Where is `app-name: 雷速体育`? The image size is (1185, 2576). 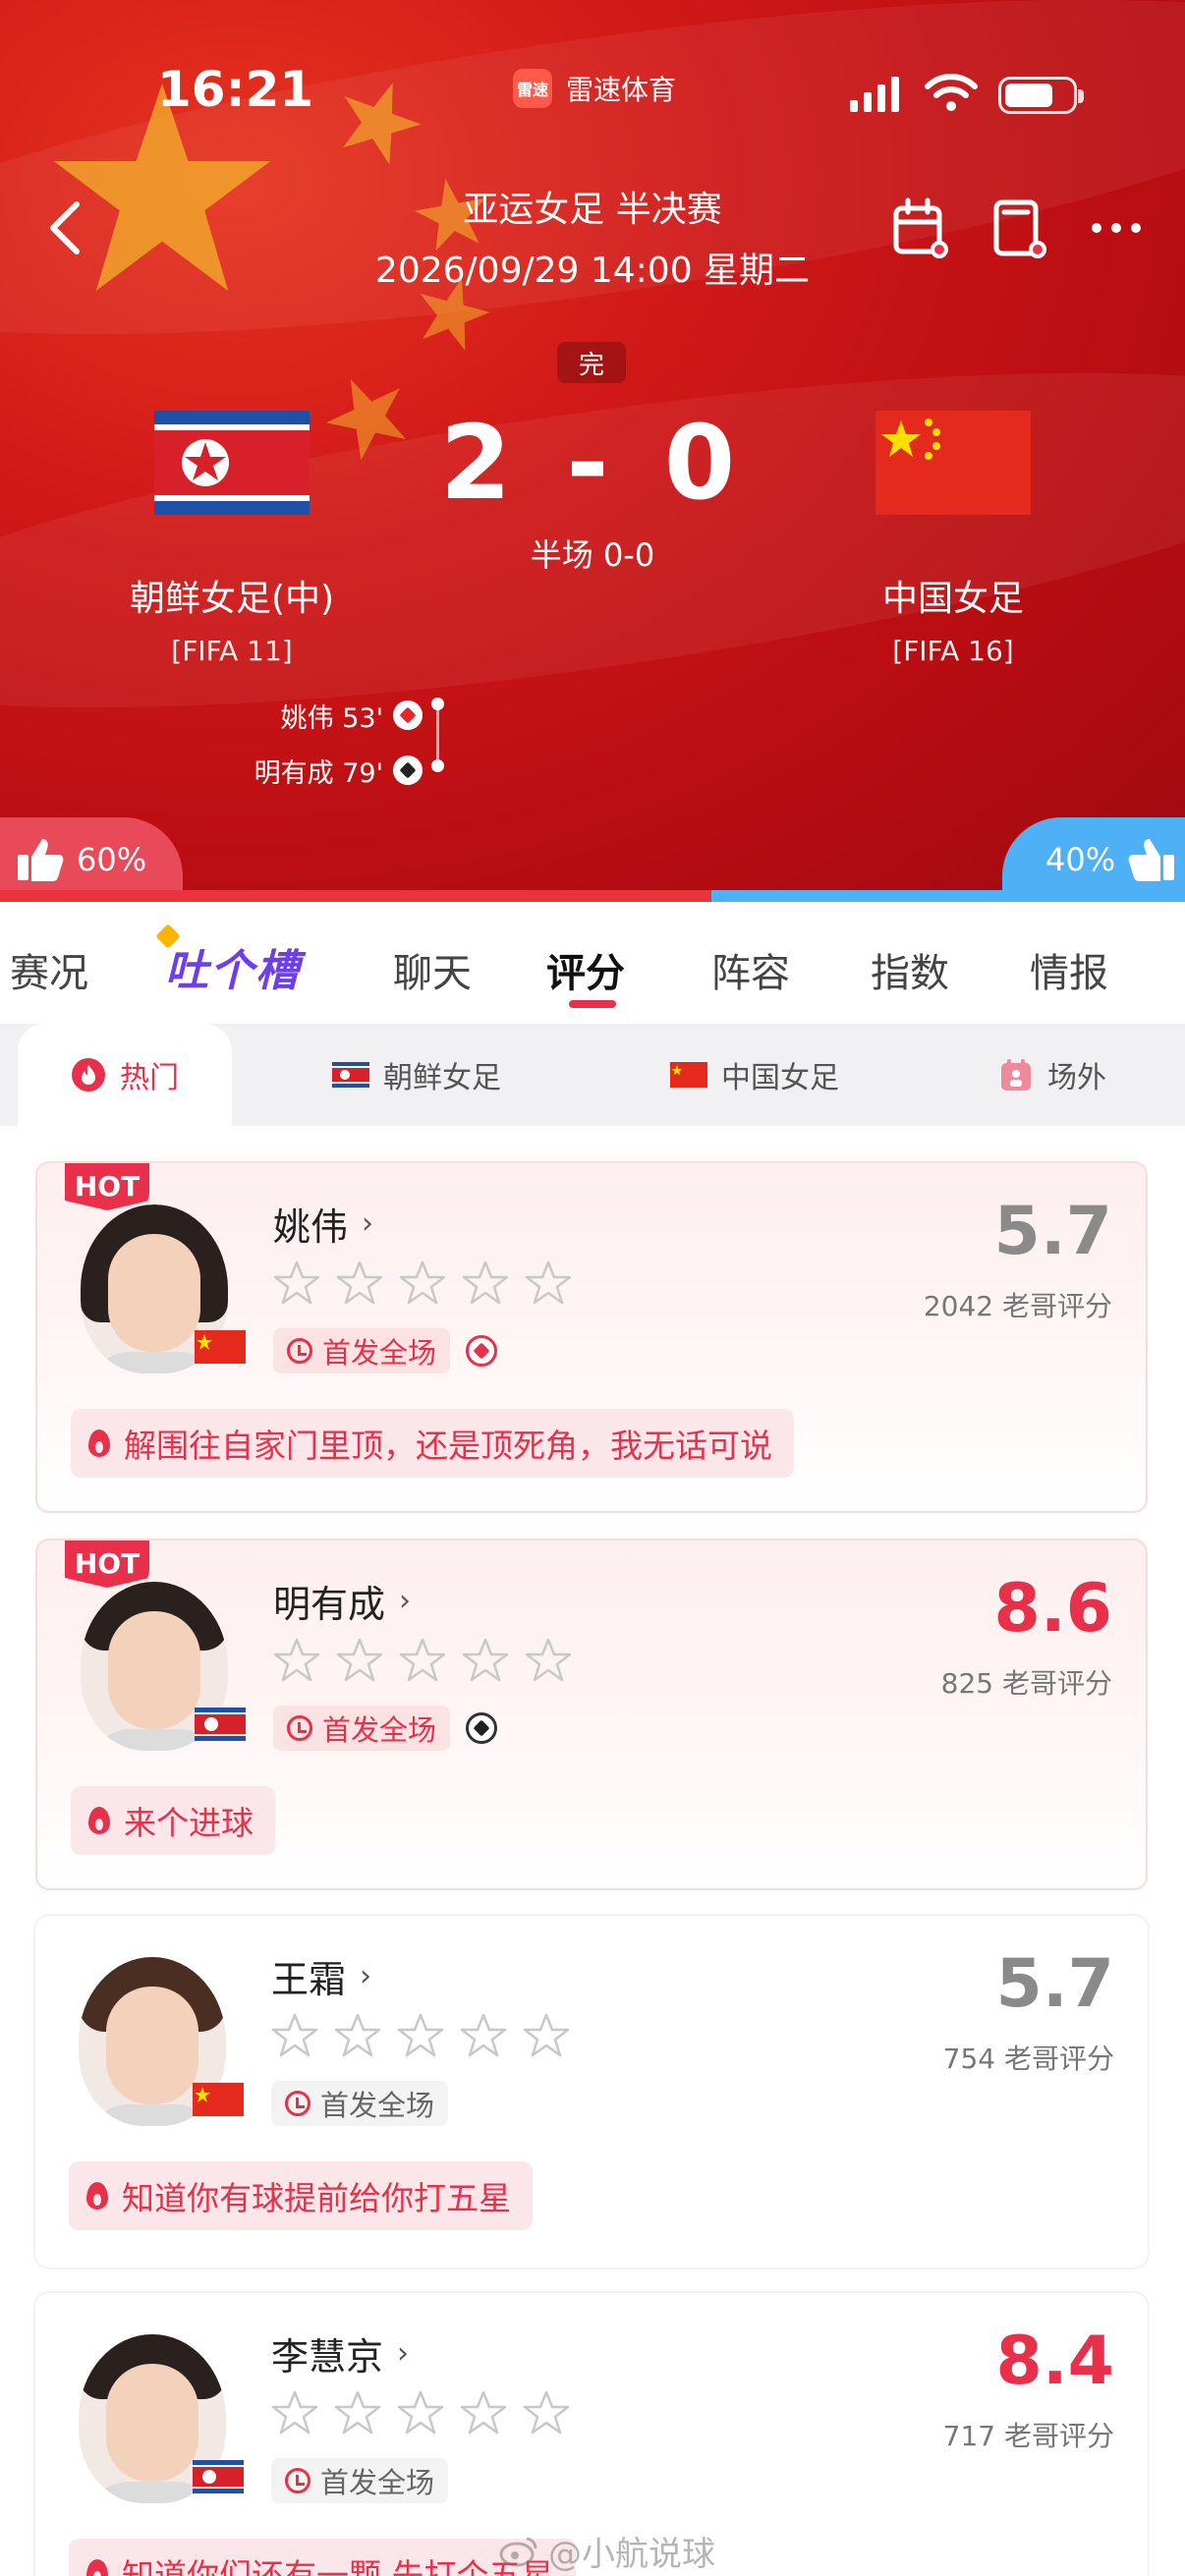 app-name: 雷速体育 is located at coordinates (622, 90).